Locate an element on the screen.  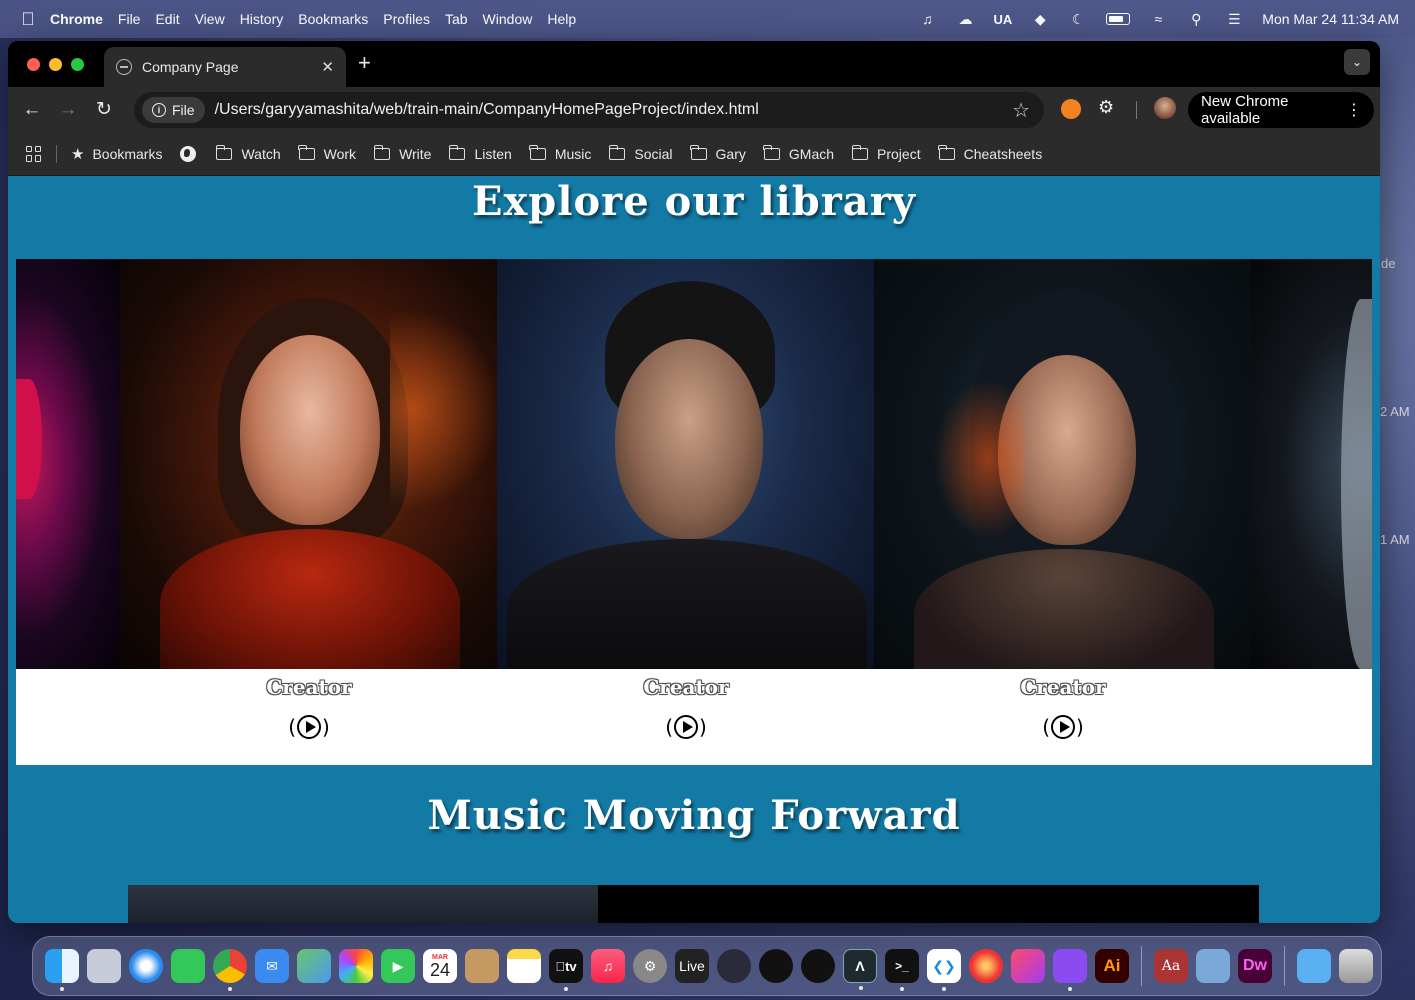
sound-wave-left-icon: ( is located at coordinates (292, 727).